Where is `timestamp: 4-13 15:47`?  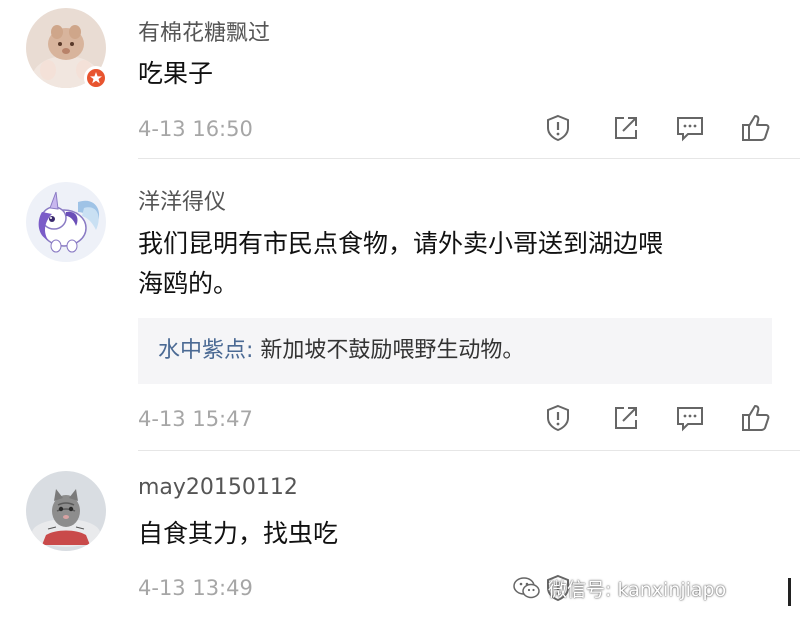
timestamp: 4-13 15:47 is located at coordinates (195, 419).